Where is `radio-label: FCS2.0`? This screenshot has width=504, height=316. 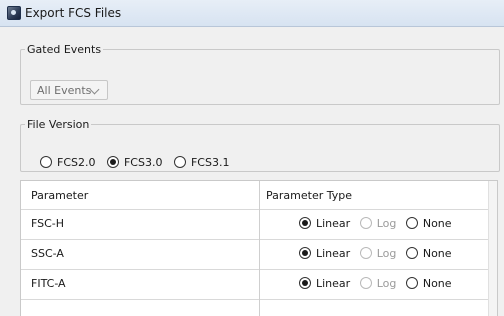 radio-label: FCS2.0 is located at coordinates (76, 162).